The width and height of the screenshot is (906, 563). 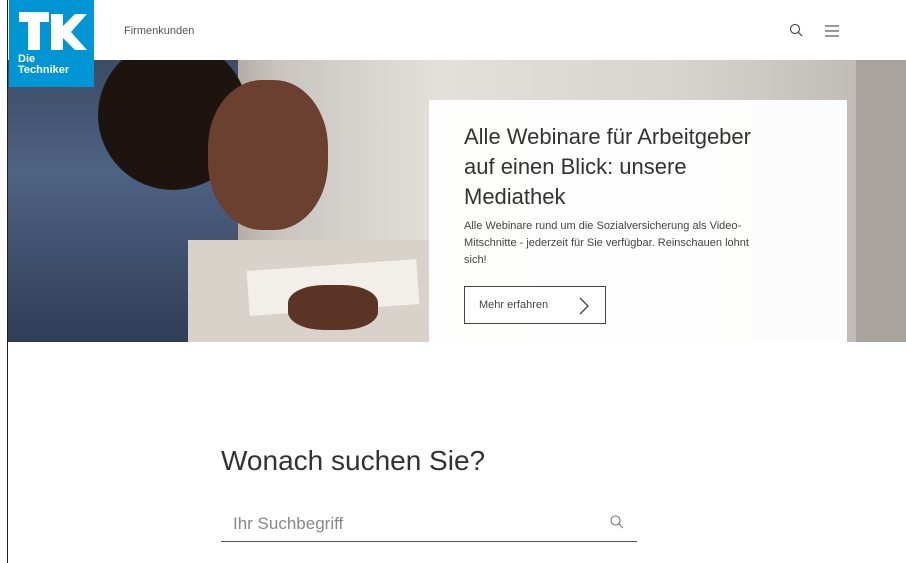 What do you see at coordinates (832, 31) in the screenshot?
I see `menu-icon` at bounding box center [832, 31].